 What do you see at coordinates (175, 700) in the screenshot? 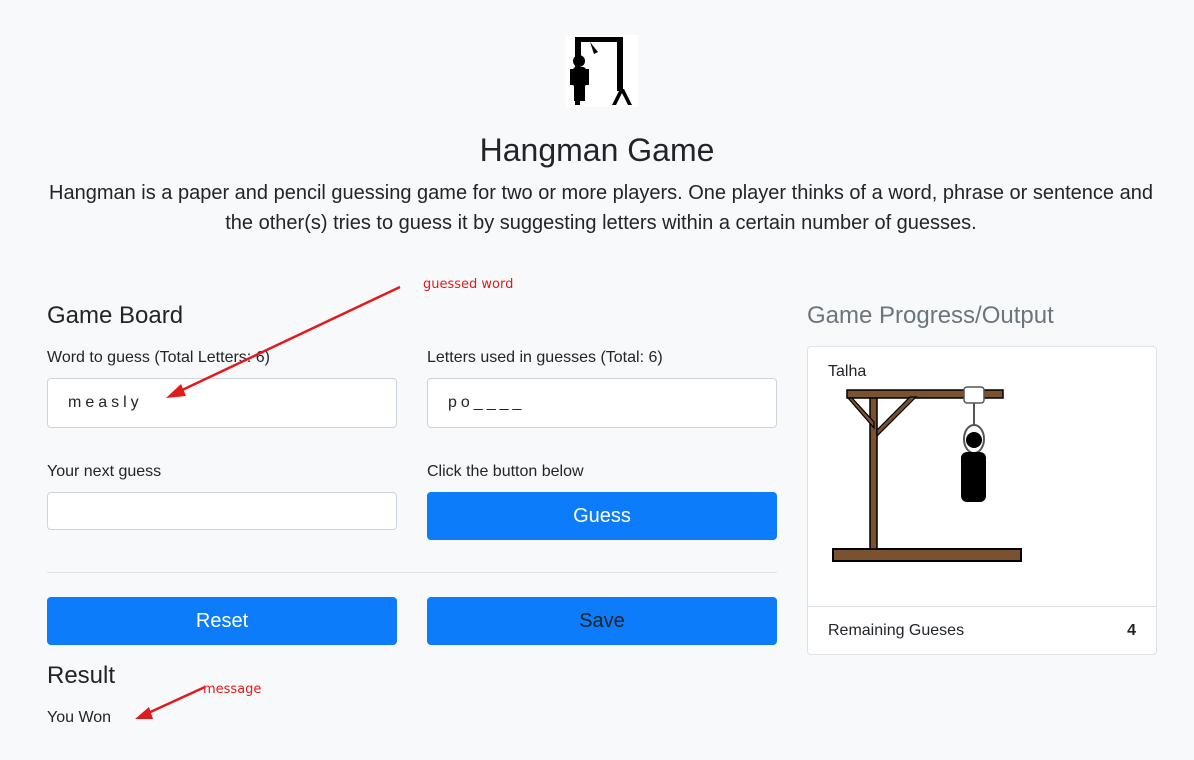
I see `arrow-to-message` at bounding box center [175, 700].